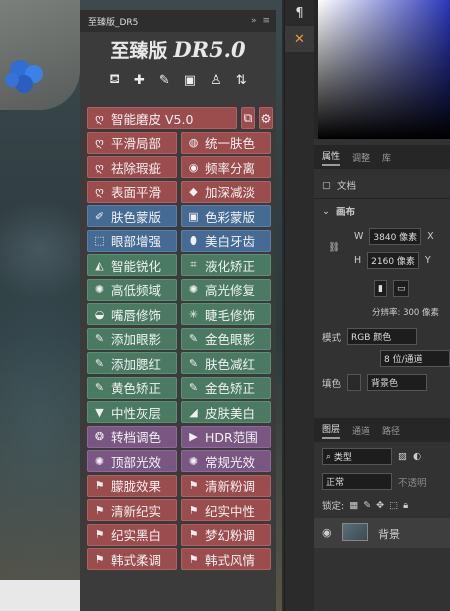 This screenshot has width=450, height=611. I want to click on lock-pixels-icon: ▦, so click(353, 505).